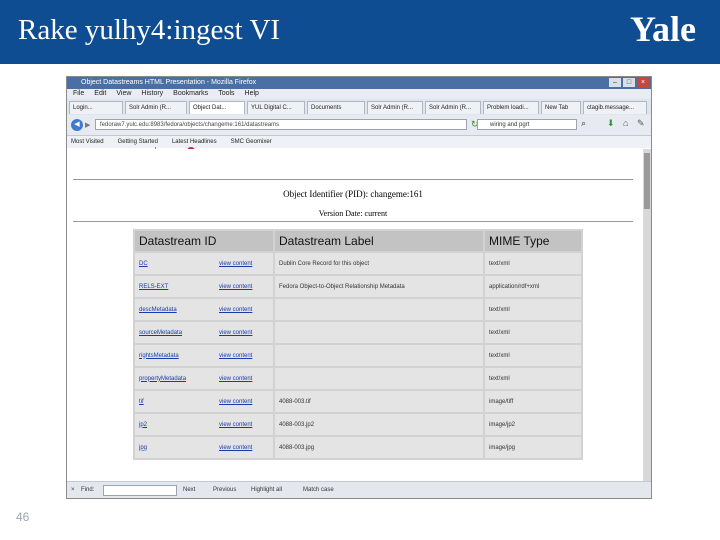 This screenshot has height=540, width=720. I want to click on tools-icon: ✎, so click(641, 123).